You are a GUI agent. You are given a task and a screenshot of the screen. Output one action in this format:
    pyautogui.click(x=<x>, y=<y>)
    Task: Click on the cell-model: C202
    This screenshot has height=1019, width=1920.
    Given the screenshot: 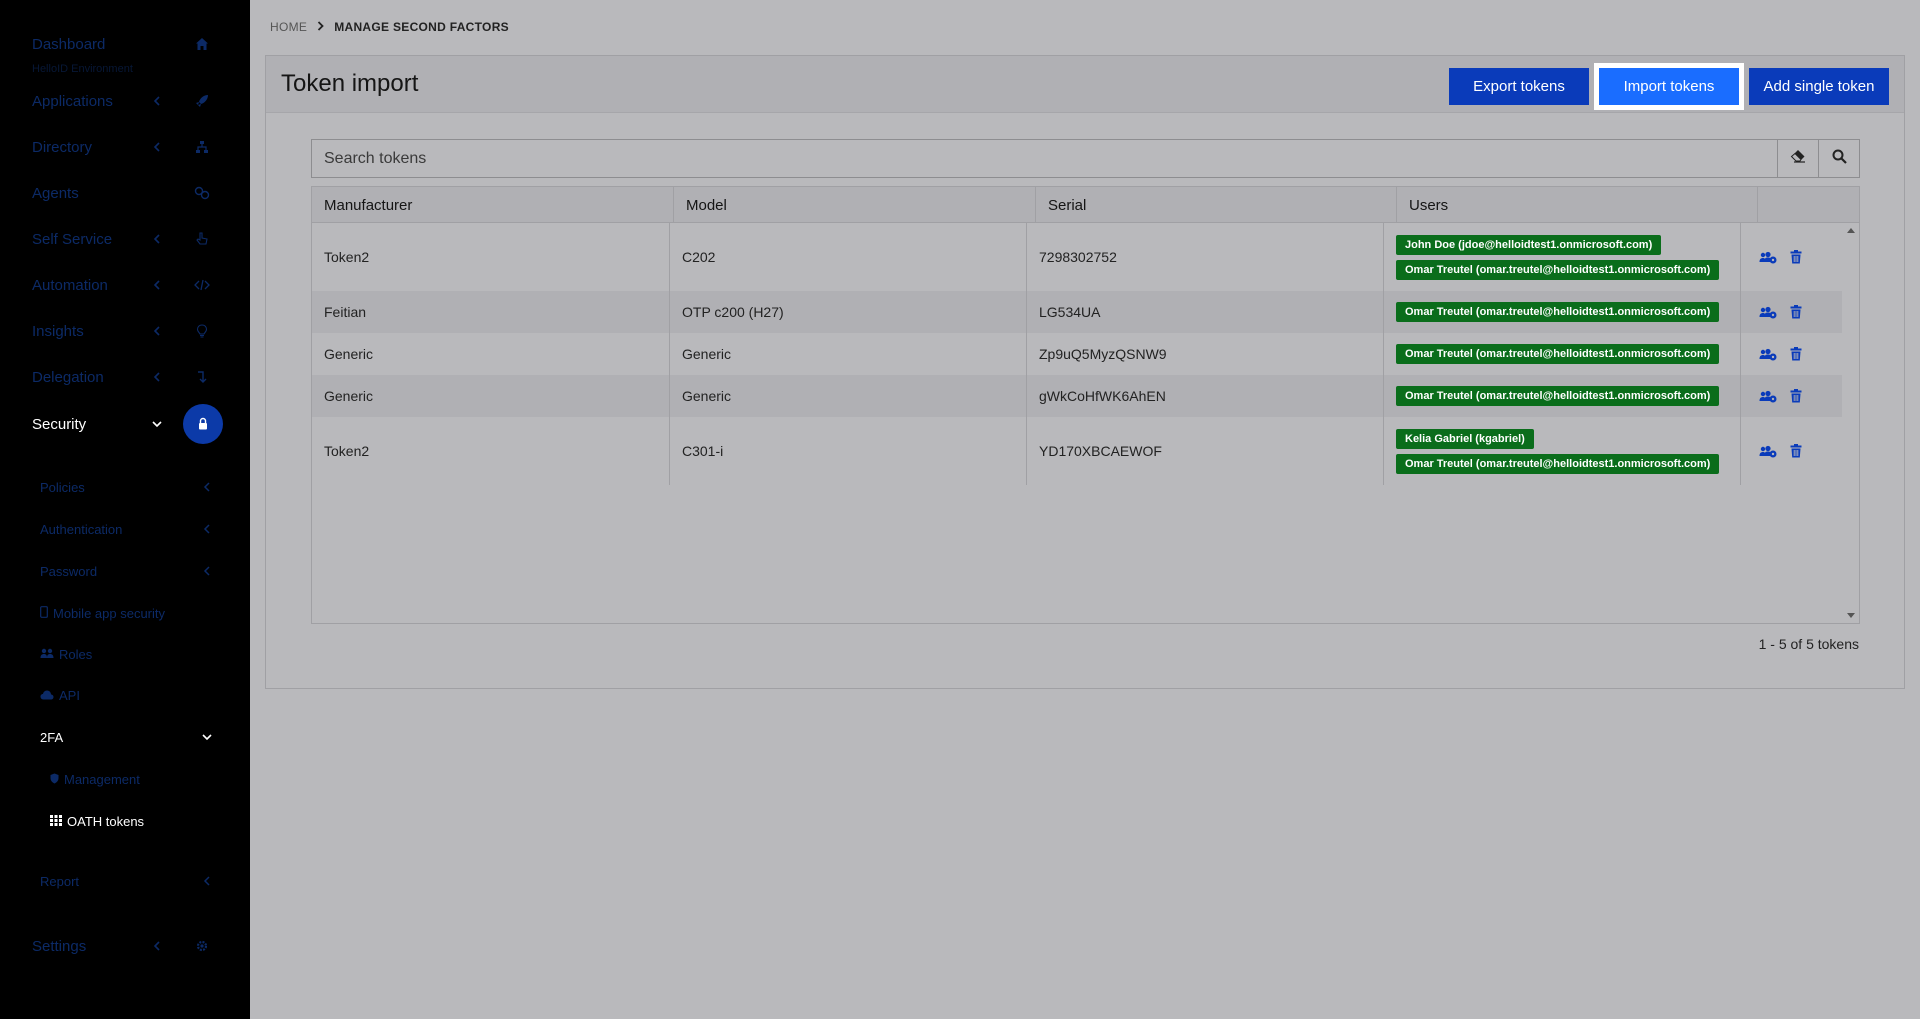 What is the action you would take?
    pyautogui.click(x=848, y=257)
    